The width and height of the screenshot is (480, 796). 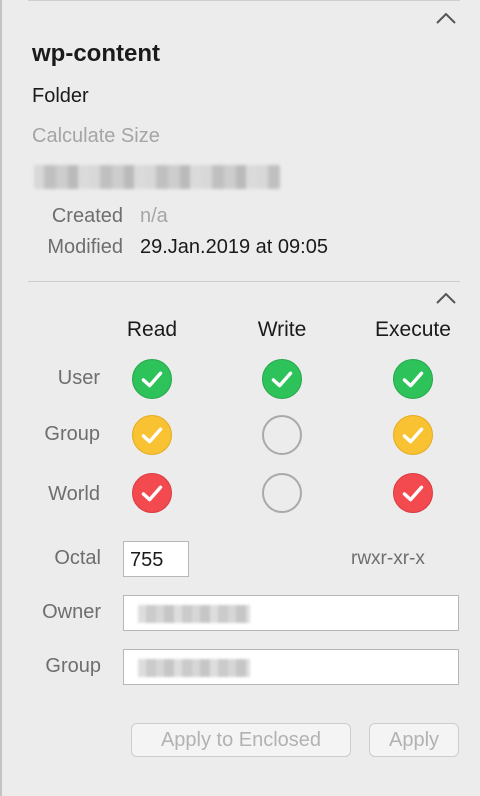 I want to click on top-divider, so click(x=244, y=0).